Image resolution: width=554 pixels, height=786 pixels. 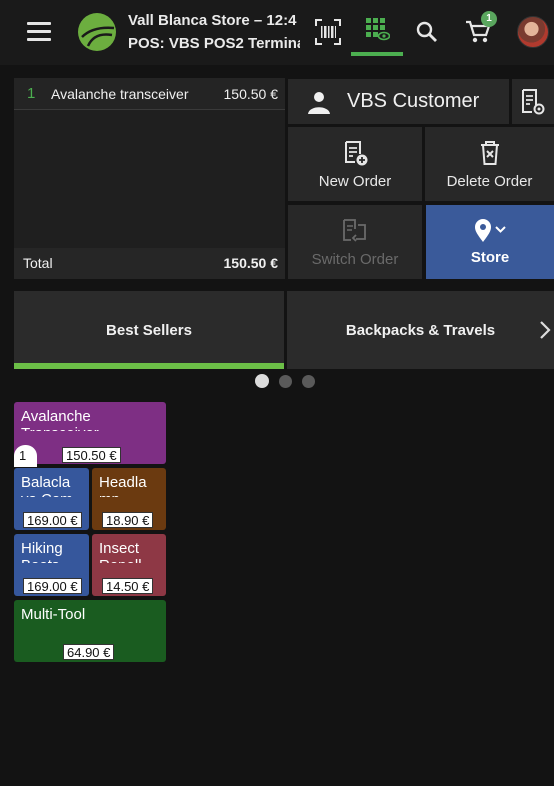 I want to click on user-icon, so click(x=319, y=102).